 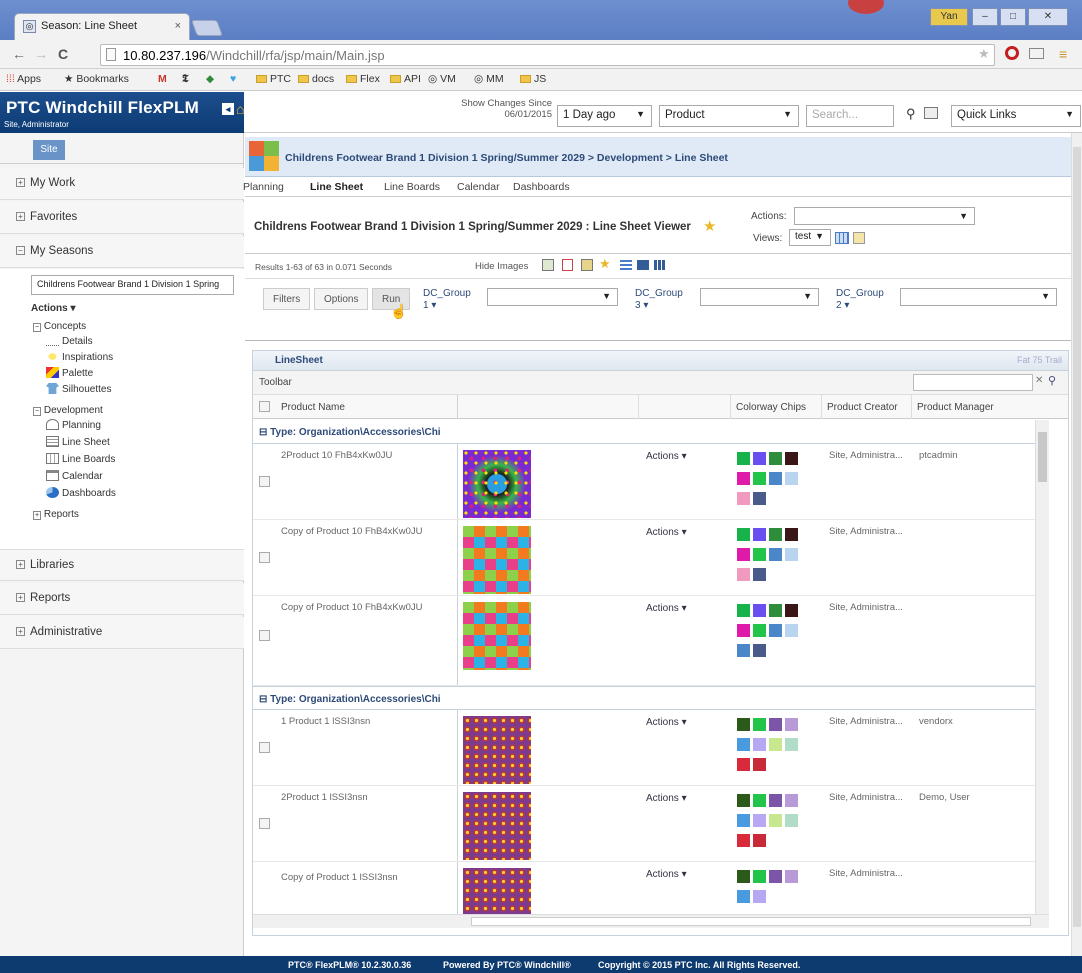 I want to click on bookmark-docs: docs, so click(x=316, y=79).